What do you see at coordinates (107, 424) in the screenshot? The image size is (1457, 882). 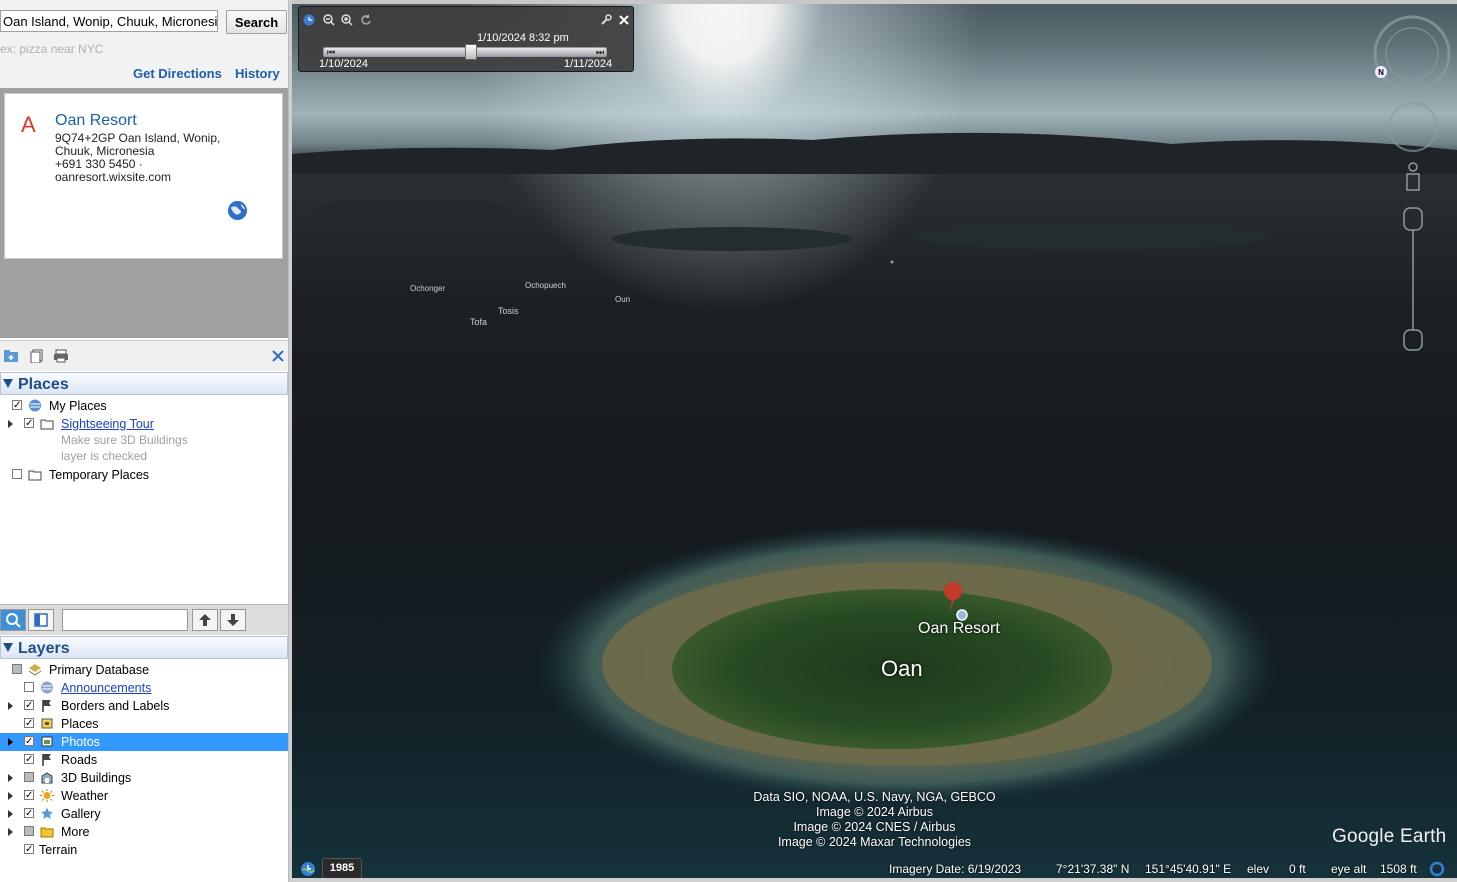 I see `tree-label: Sightseeing Tour` at bounding box center [107, 424].